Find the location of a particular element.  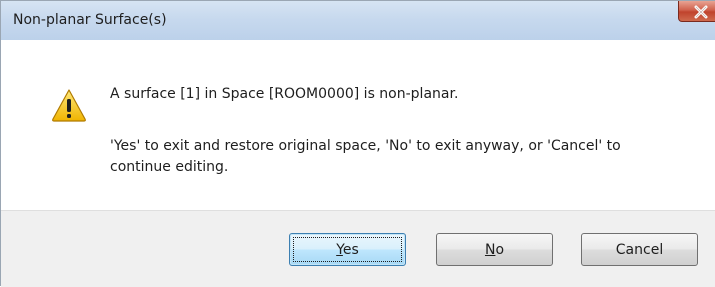

cancel-label: Cancel is located at coordinates (639, 249).